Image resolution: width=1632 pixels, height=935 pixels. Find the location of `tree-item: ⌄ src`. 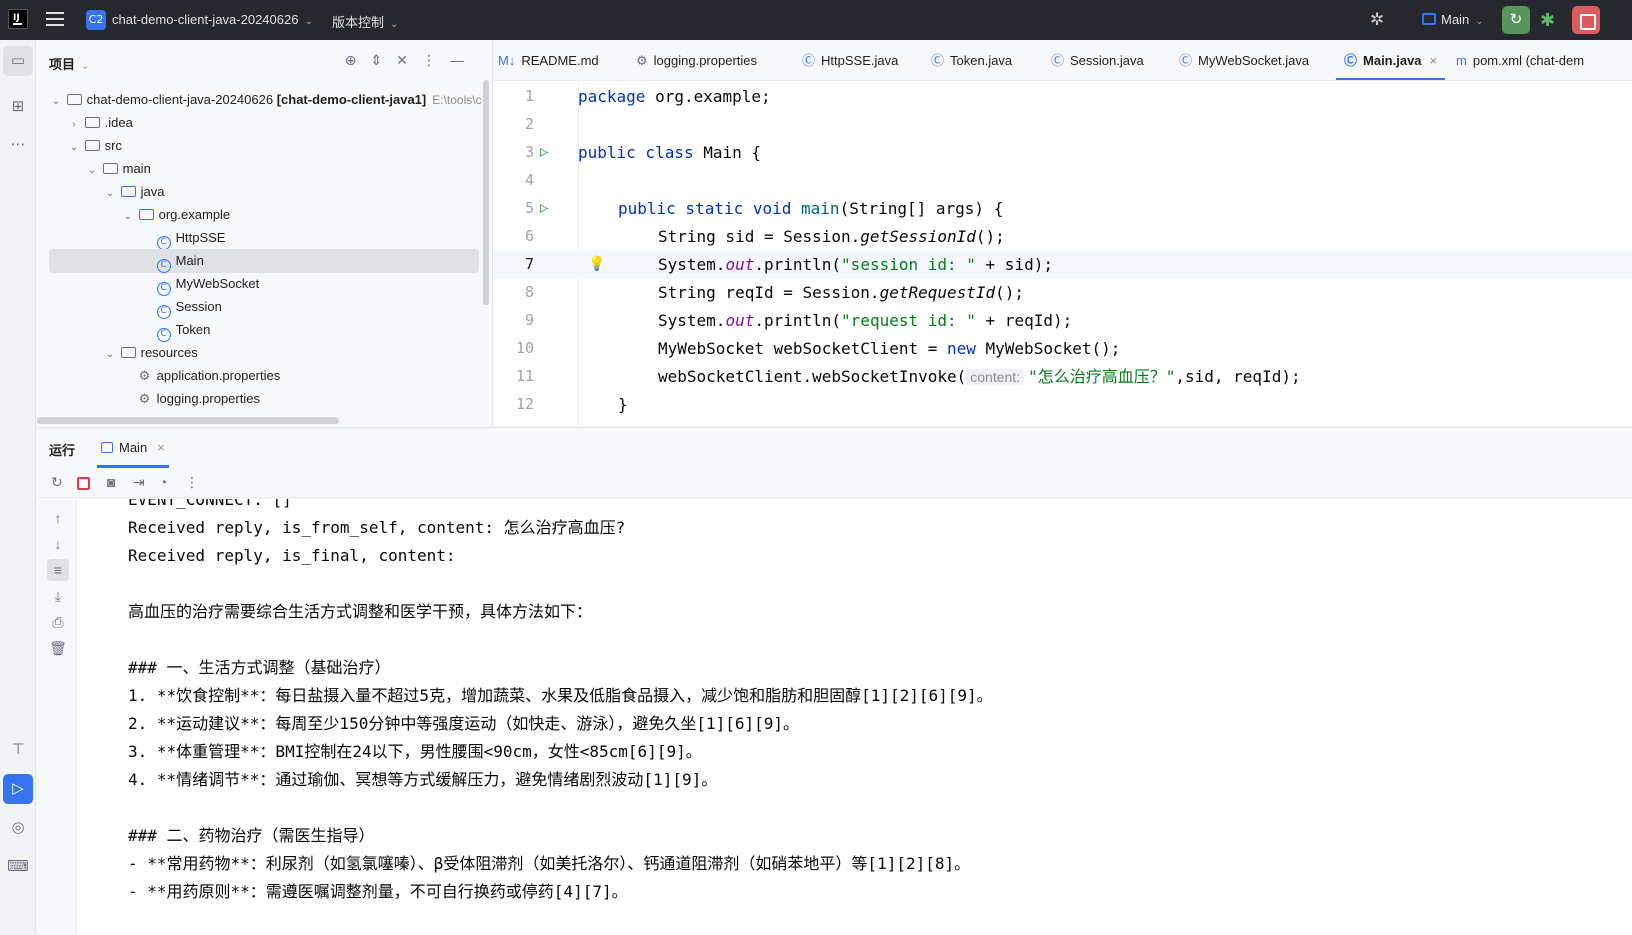

tree-item: ⌄ src is located at coordinates (264, 146).